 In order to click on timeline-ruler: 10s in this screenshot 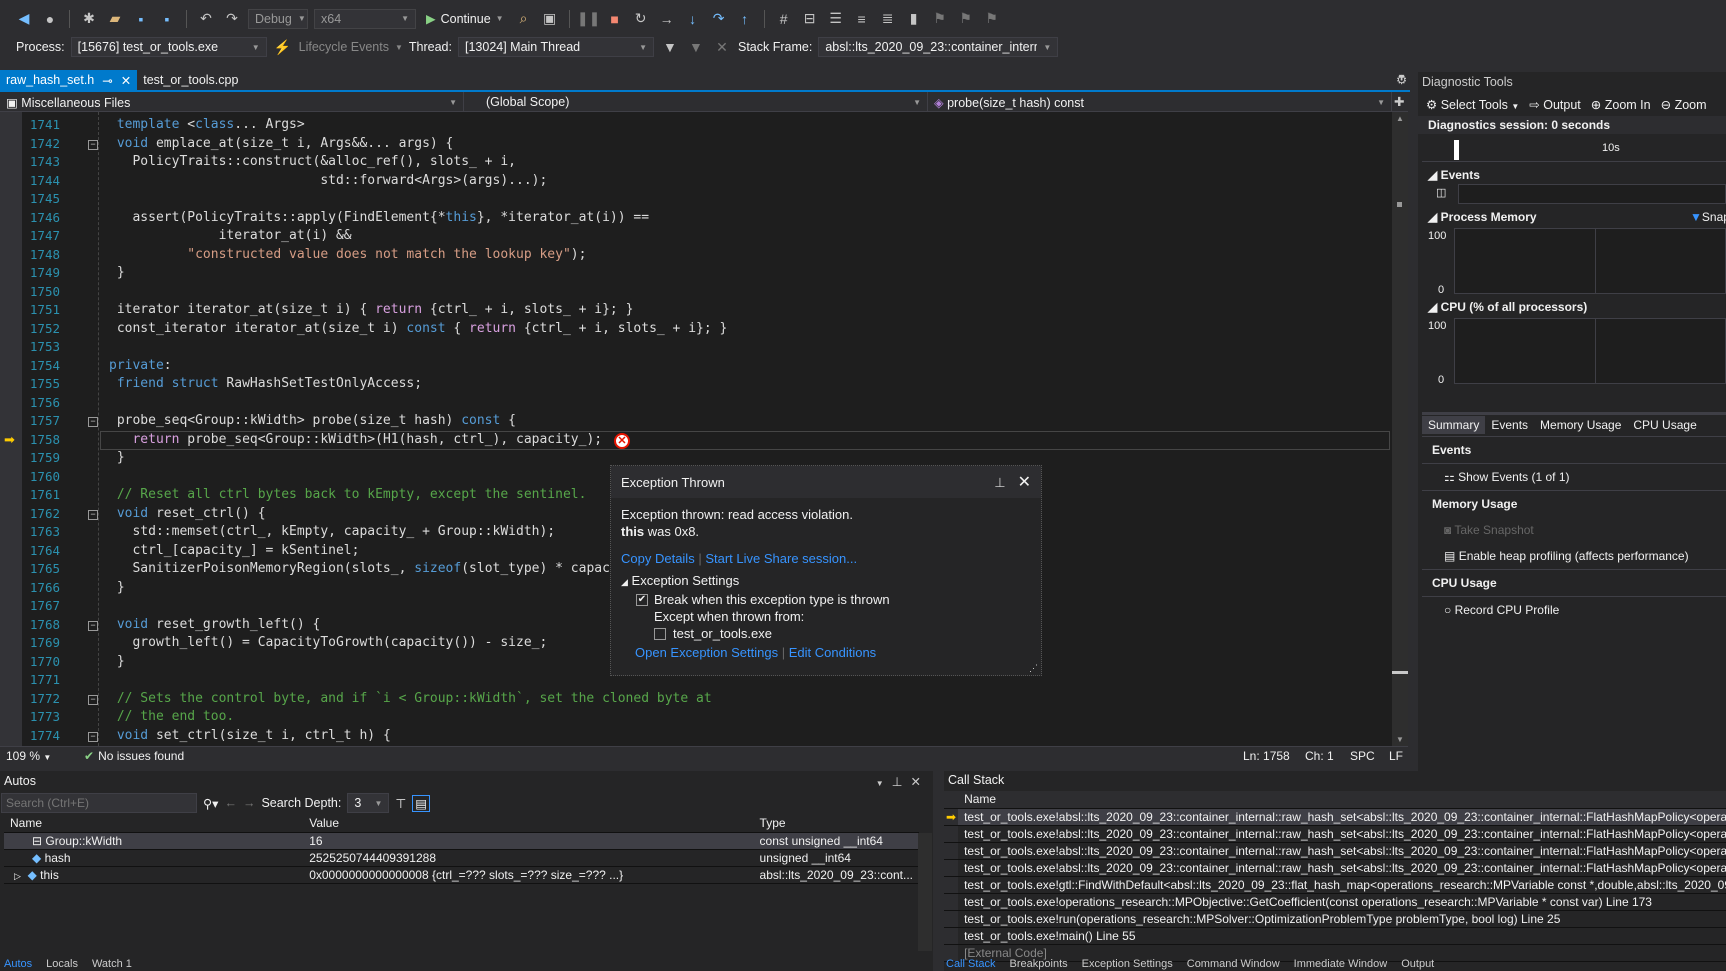, I will do `click(1574, 151)`.